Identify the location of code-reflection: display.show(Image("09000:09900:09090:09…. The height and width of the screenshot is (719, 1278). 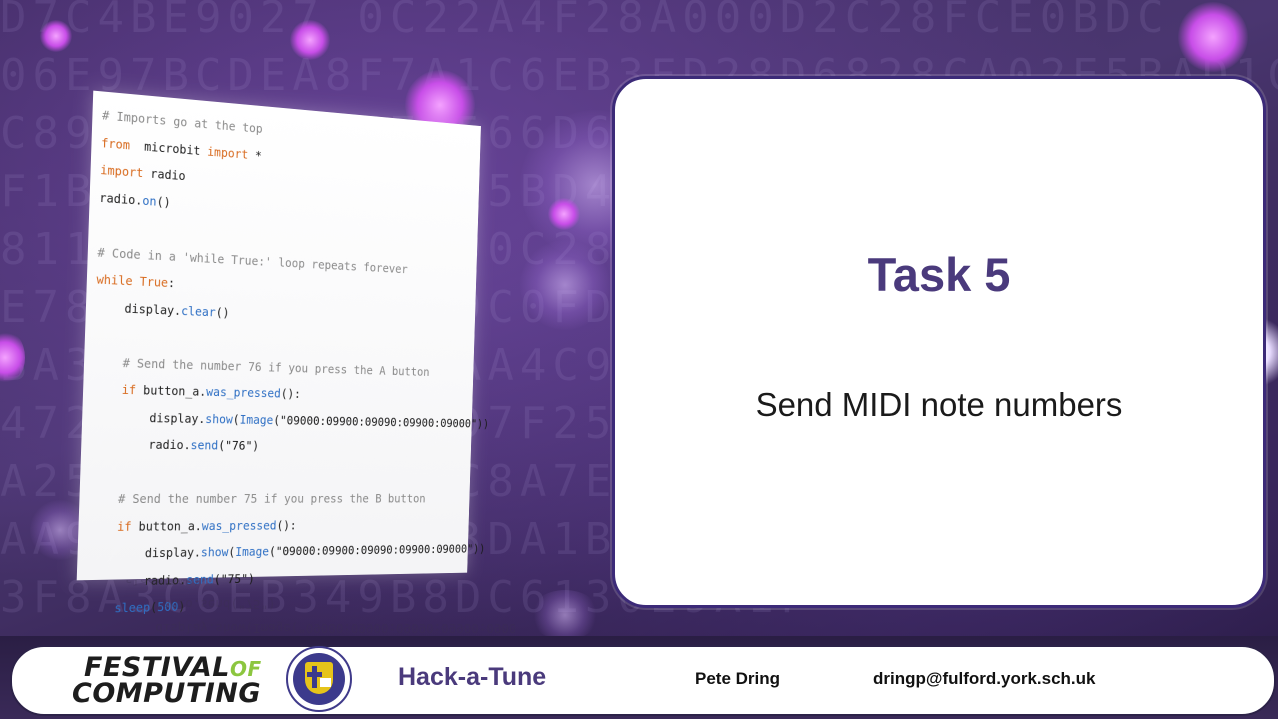
(305, 610).